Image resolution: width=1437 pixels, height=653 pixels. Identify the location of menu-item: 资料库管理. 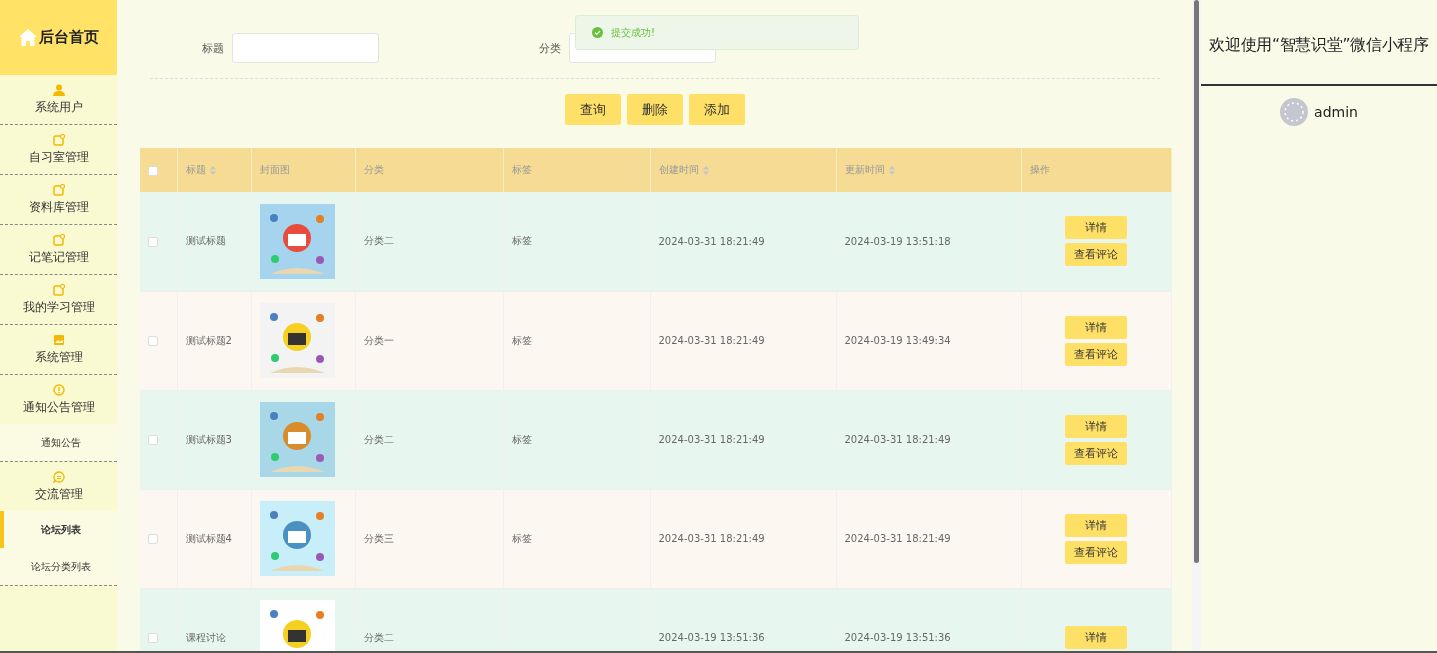
(58, 199).